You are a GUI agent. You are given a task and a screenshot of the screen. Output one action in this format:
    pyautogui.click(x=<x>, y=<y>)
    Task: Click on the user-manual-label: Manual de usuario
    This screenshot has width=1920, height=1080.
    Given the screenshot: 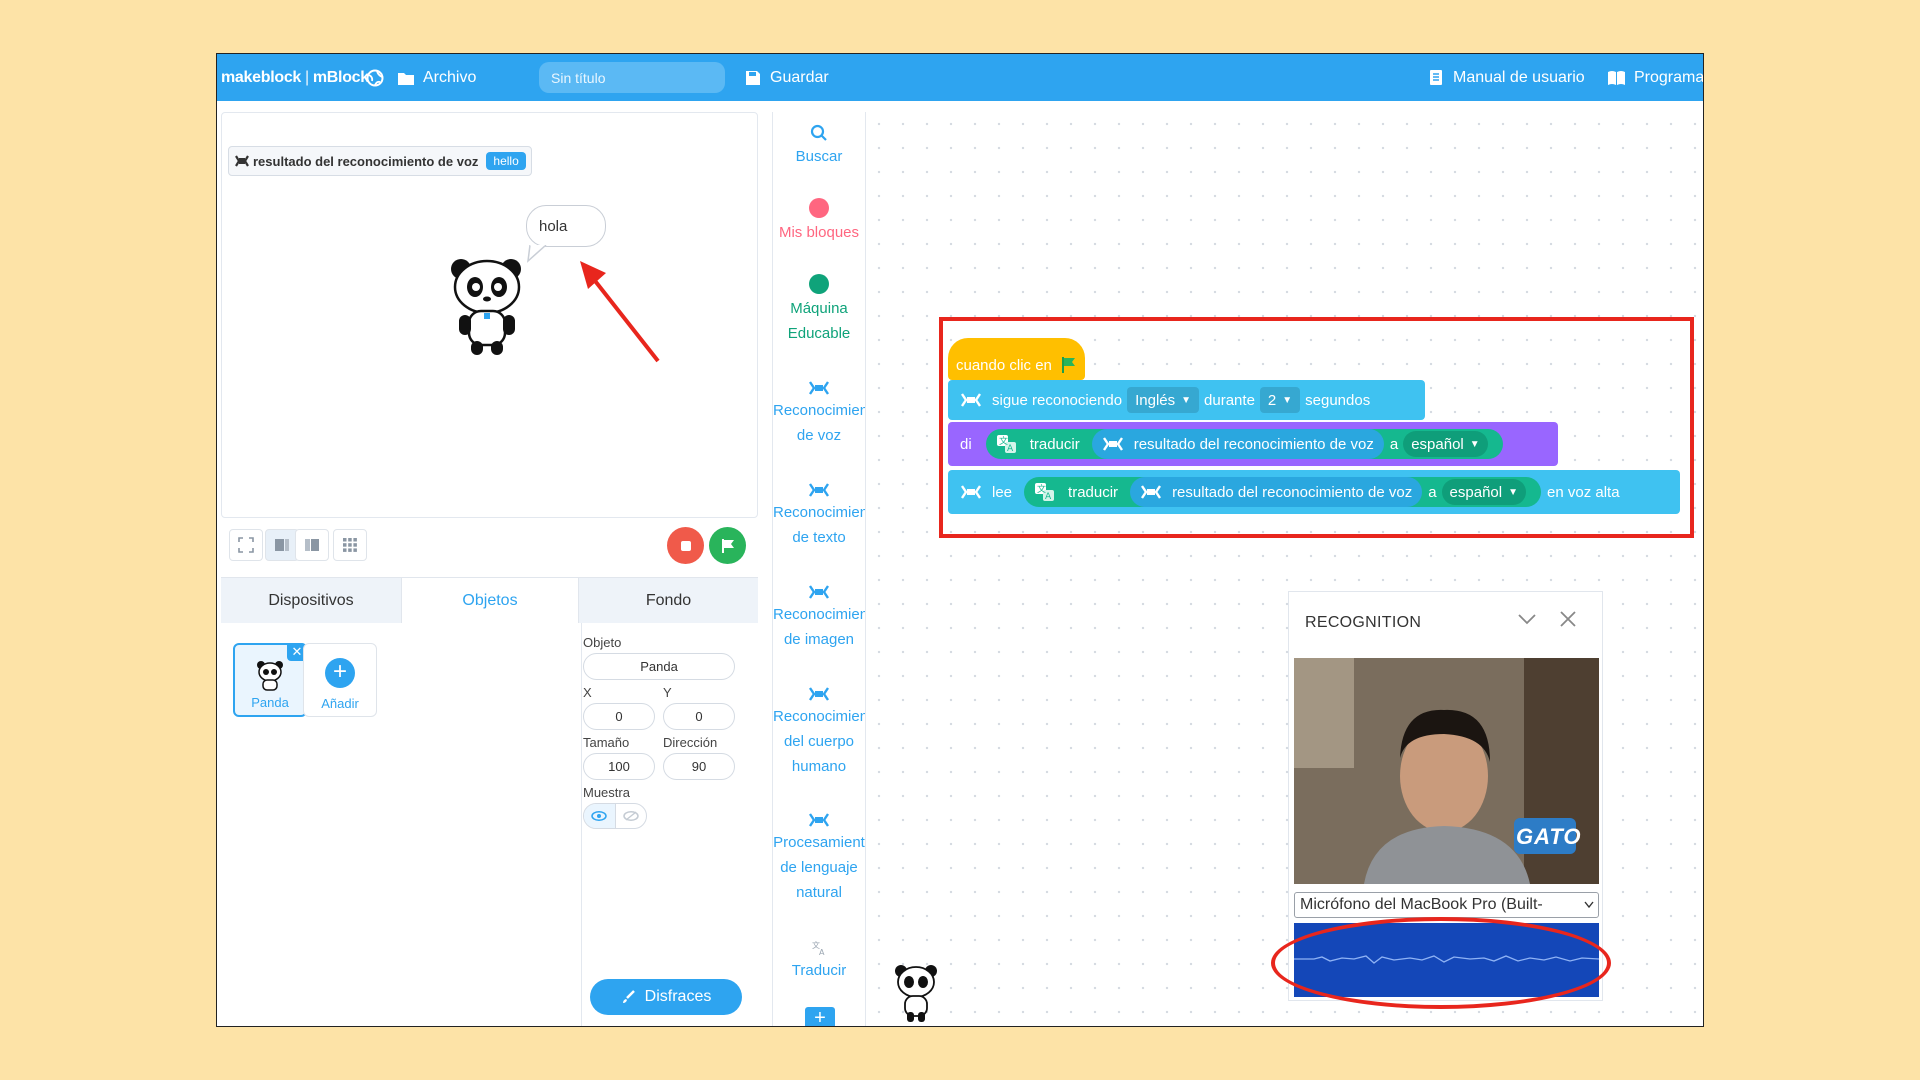 What is the action you would take?
    pyautogui.click(x=1519, y=77)
    